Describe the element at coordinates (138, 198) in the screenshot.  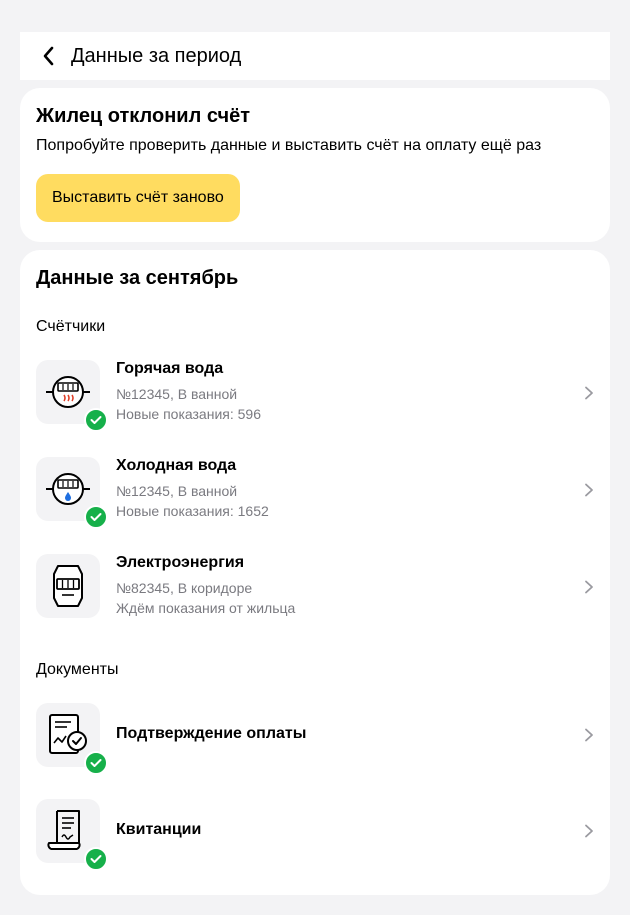
I see `resubmit-invoice-button: Выставить счёт заново` at that location.